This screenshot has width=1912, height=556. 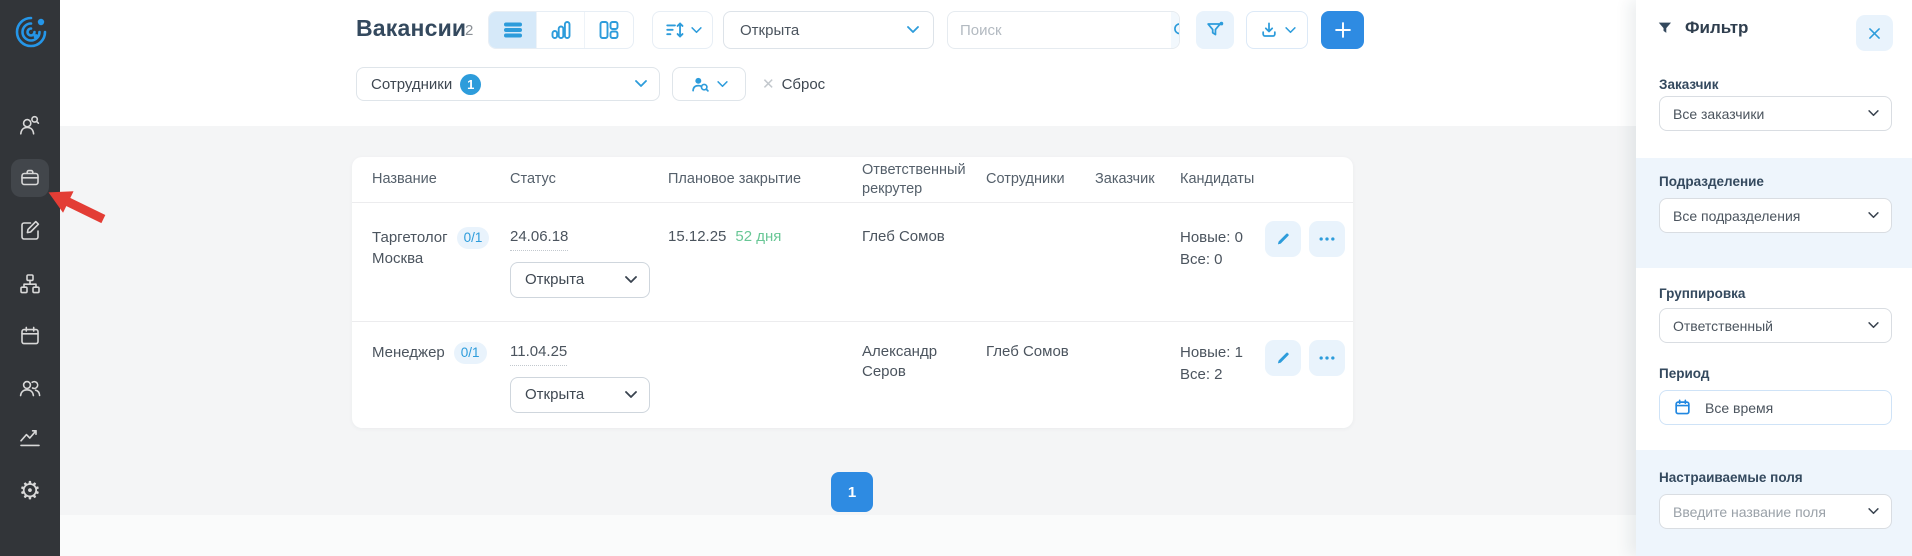 I want to click on department-filter-dropdown: Все подразделения, so click(x=1775, y=215).